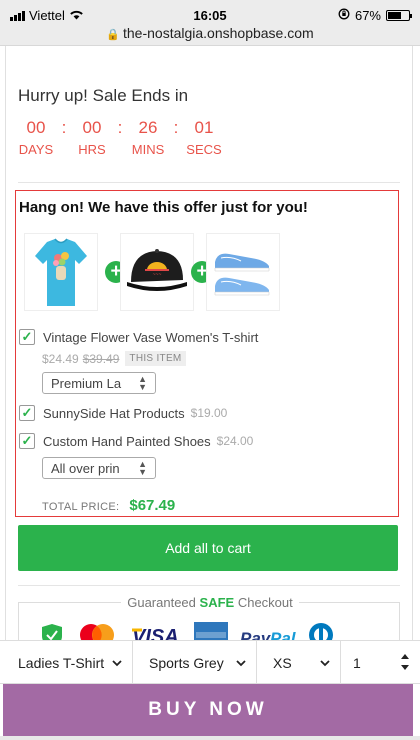 This screenshot has height=740, width=420. What do you see at coordinates (156, 632) in the screenshot?
I see `visa-logo: VISA` at bounding box center [156, 632].